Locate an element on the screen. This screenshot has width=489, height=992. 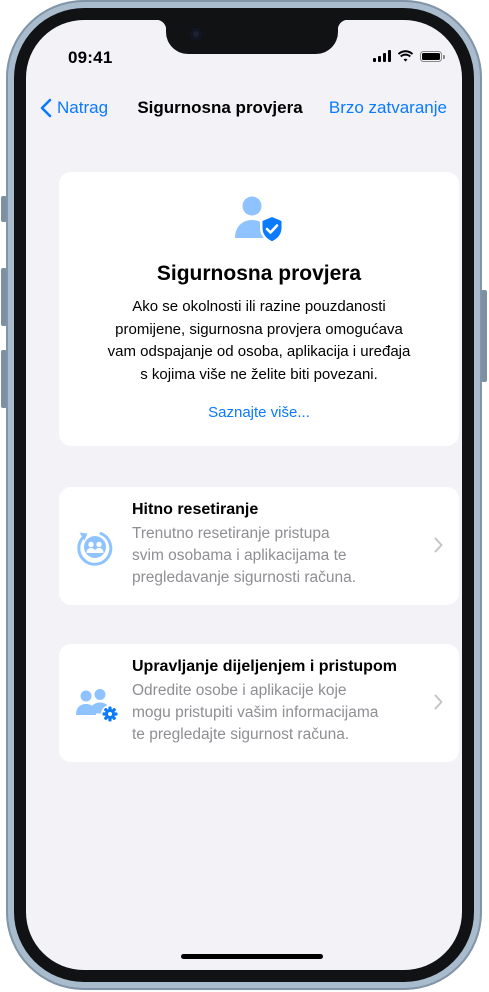
cellular-signal-icon is located at coordinates (382, 56).